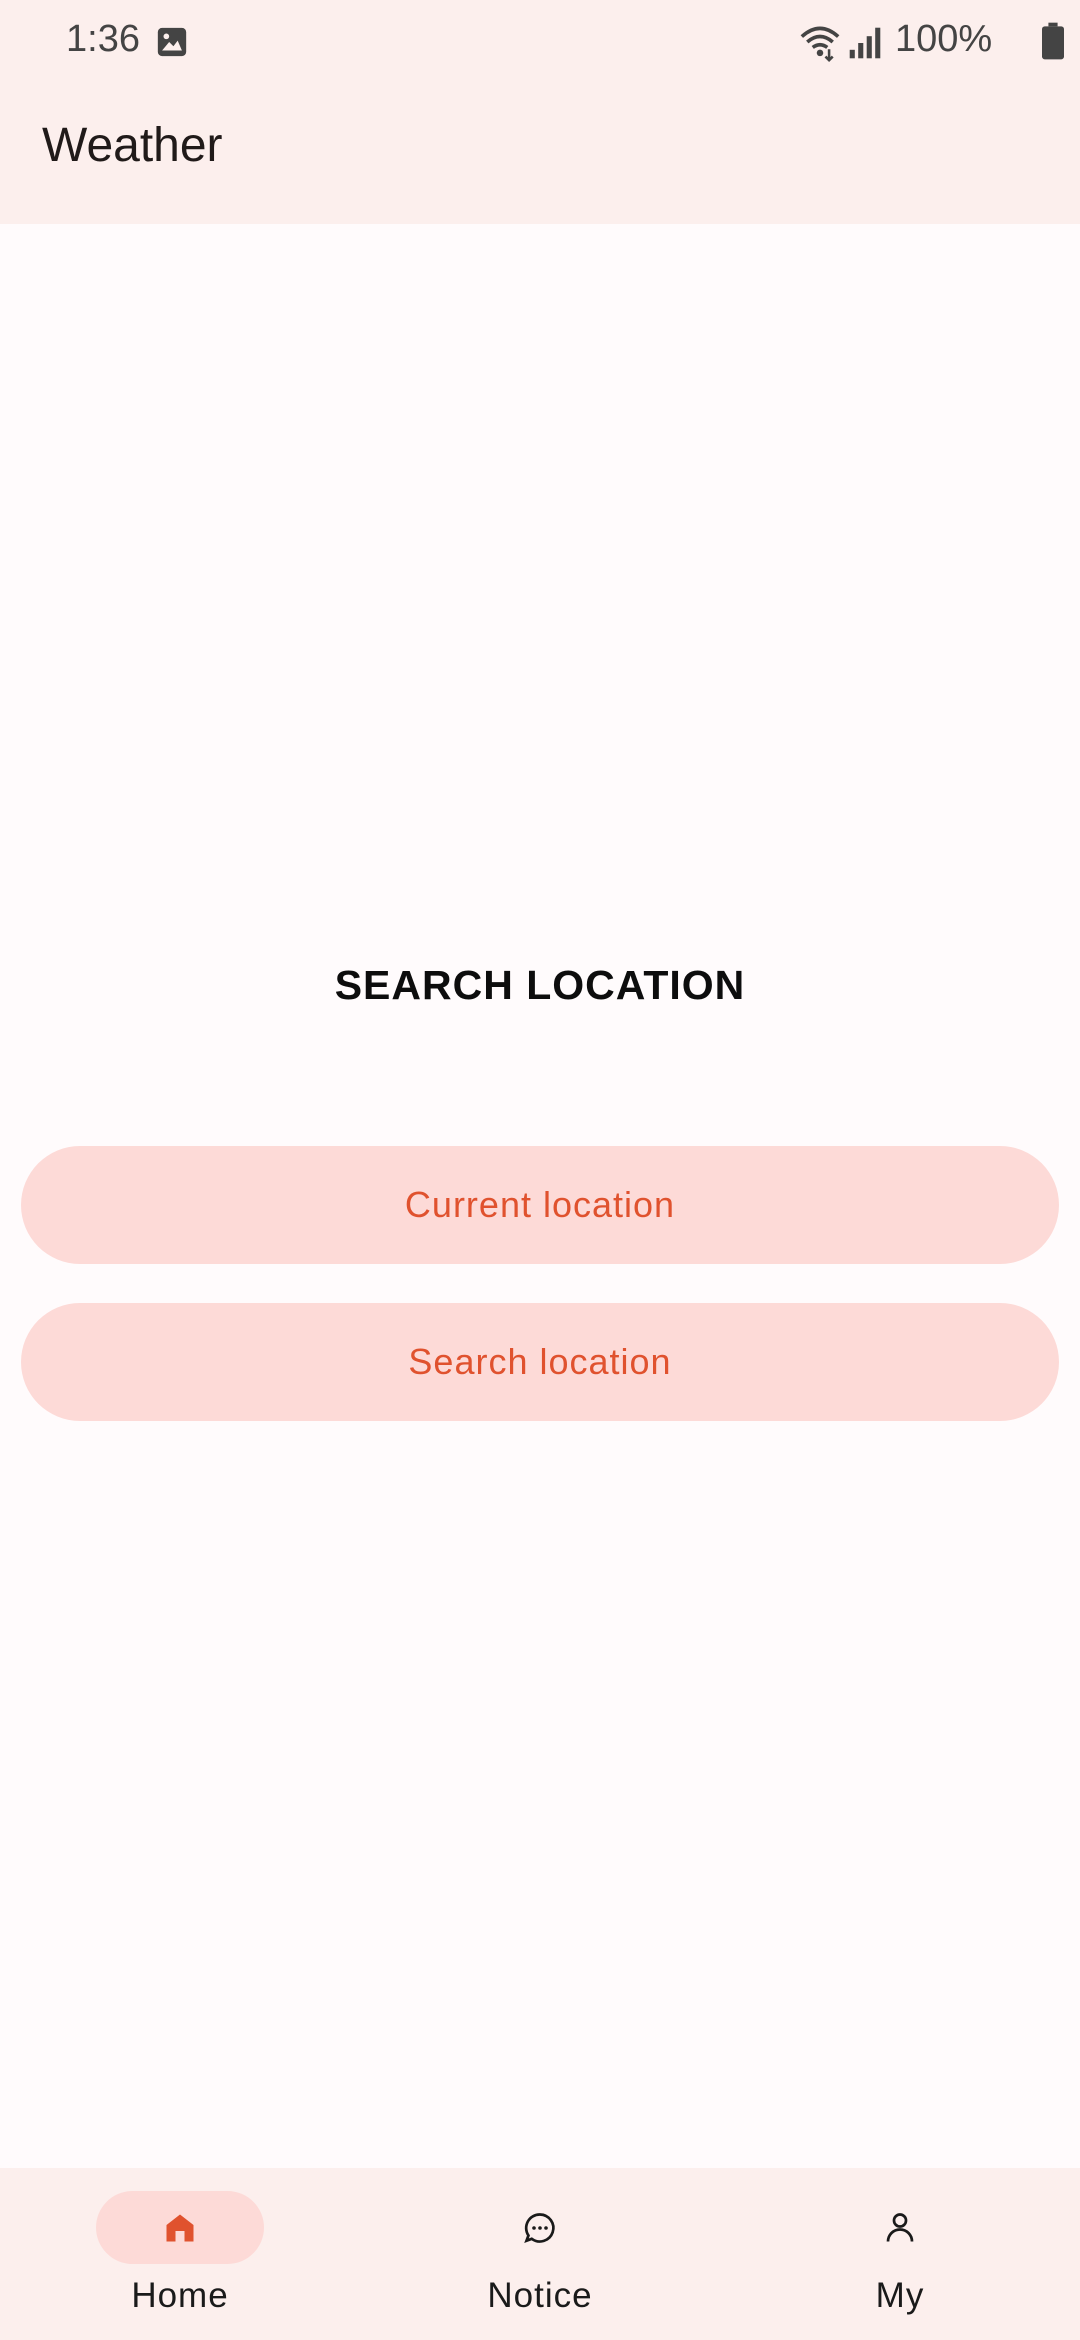 This screenshot has height=2340, width=1080. What do you see at coordinates (1053, 41) in the screenshot?
I see `battery-icon` at bounding box center [1053, 41].